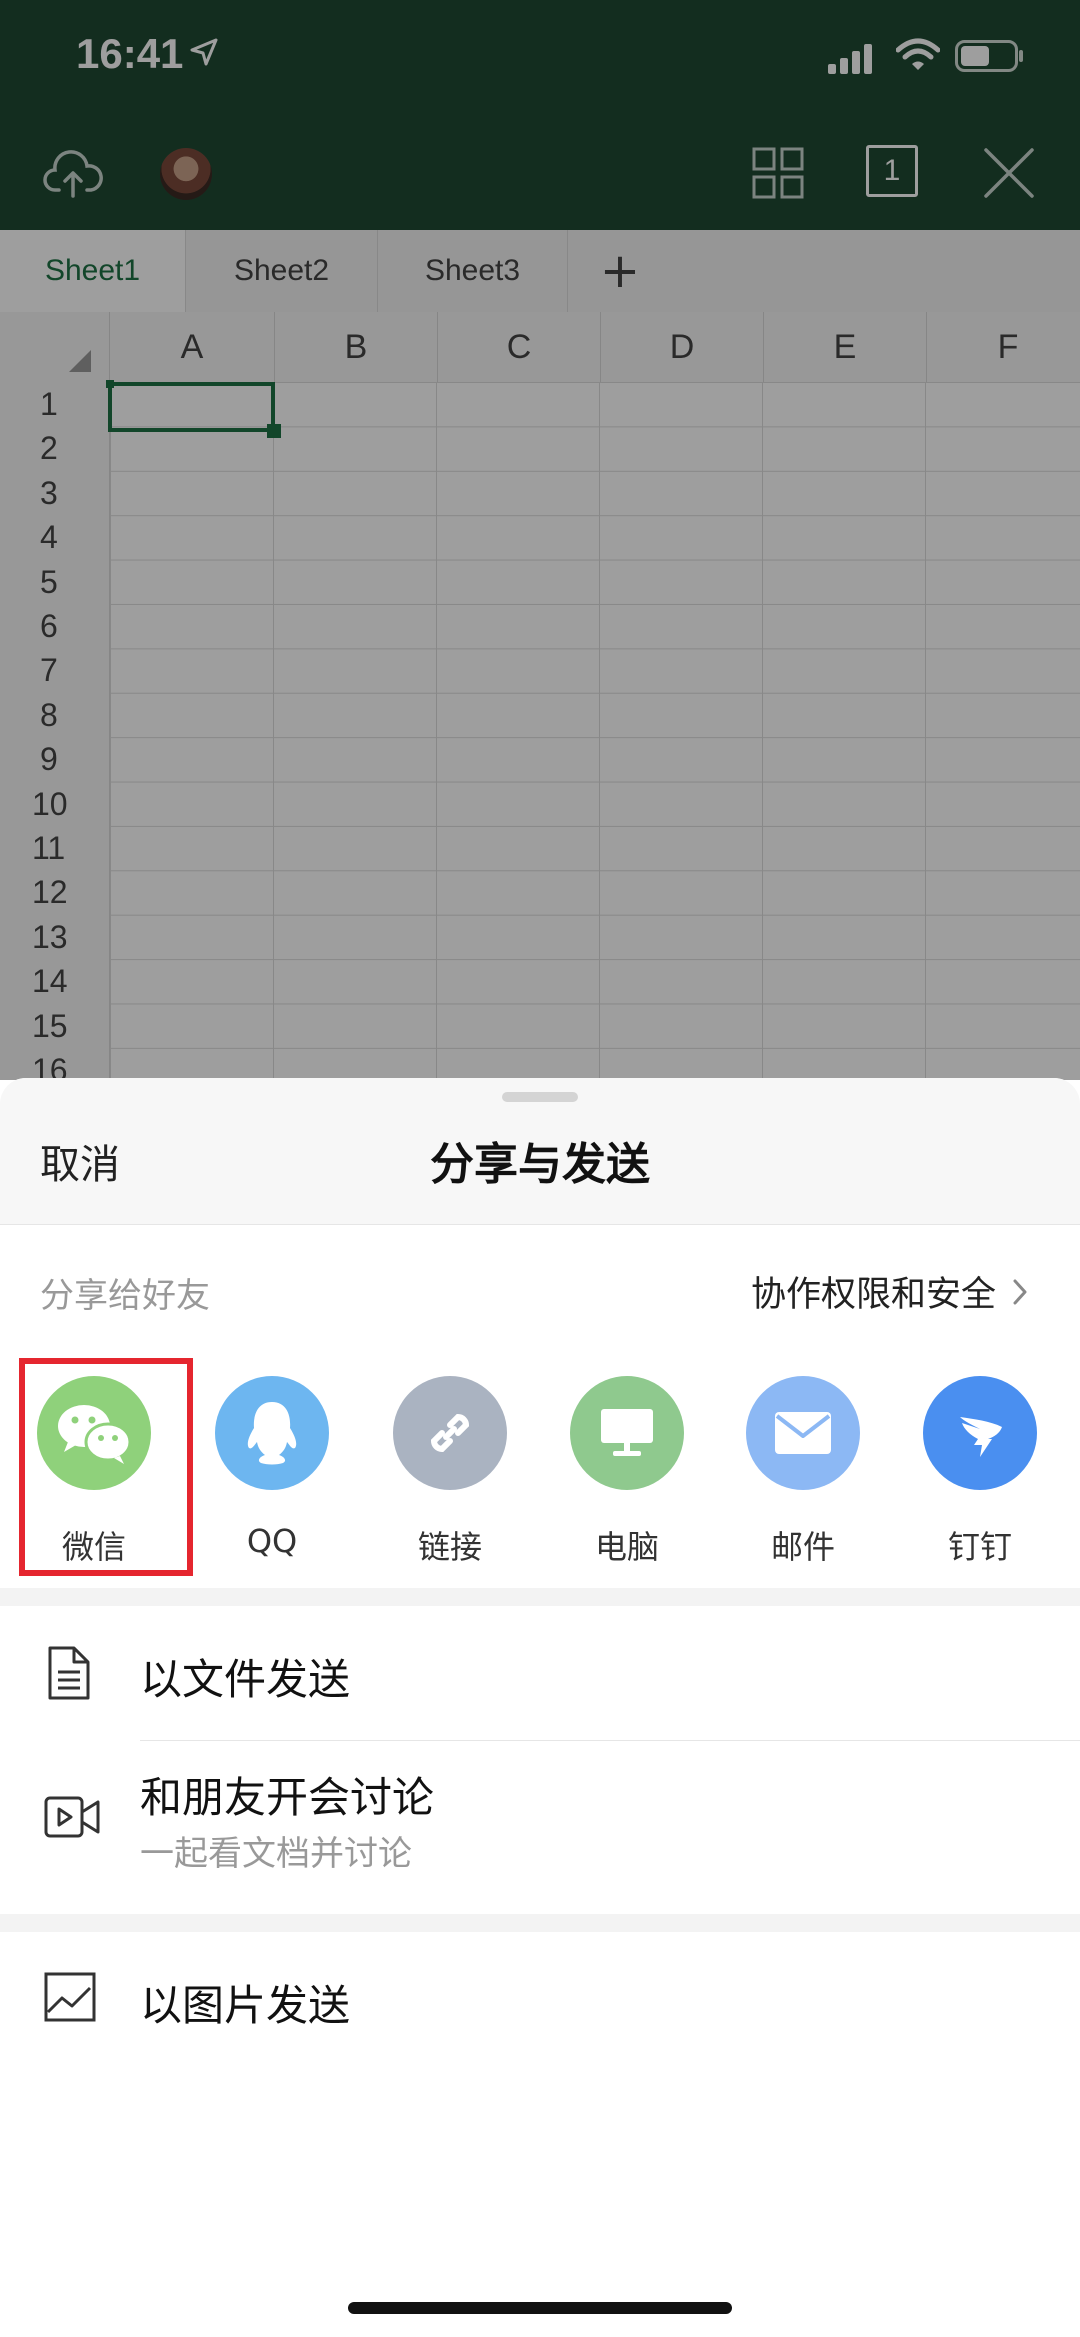  What do you see at coordinates (450, 1433) in the screenshot?
I see `link-icon` at bounding box center [450, 1433].